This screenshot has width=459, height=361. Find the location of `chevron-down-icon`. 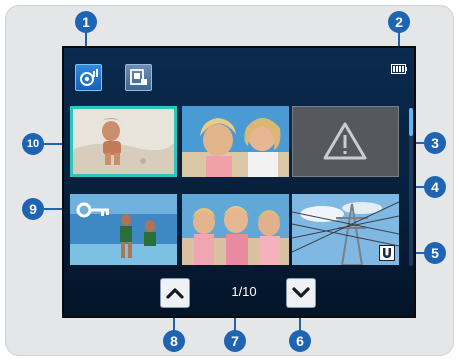

chevron-down-icon is located at coordinates (301, 292).